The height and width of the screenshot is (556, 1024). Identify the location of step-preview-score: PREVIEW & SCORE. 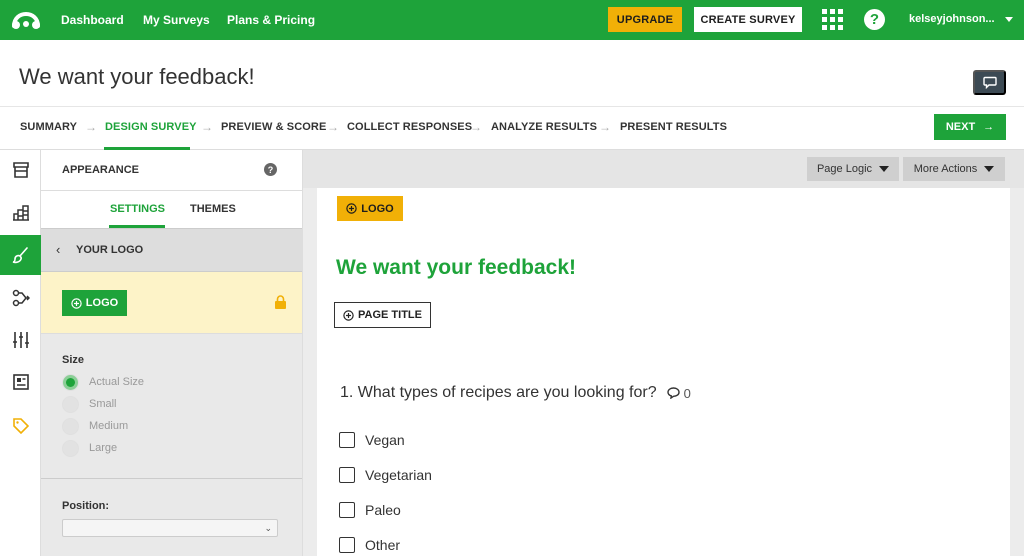
(273, 127).